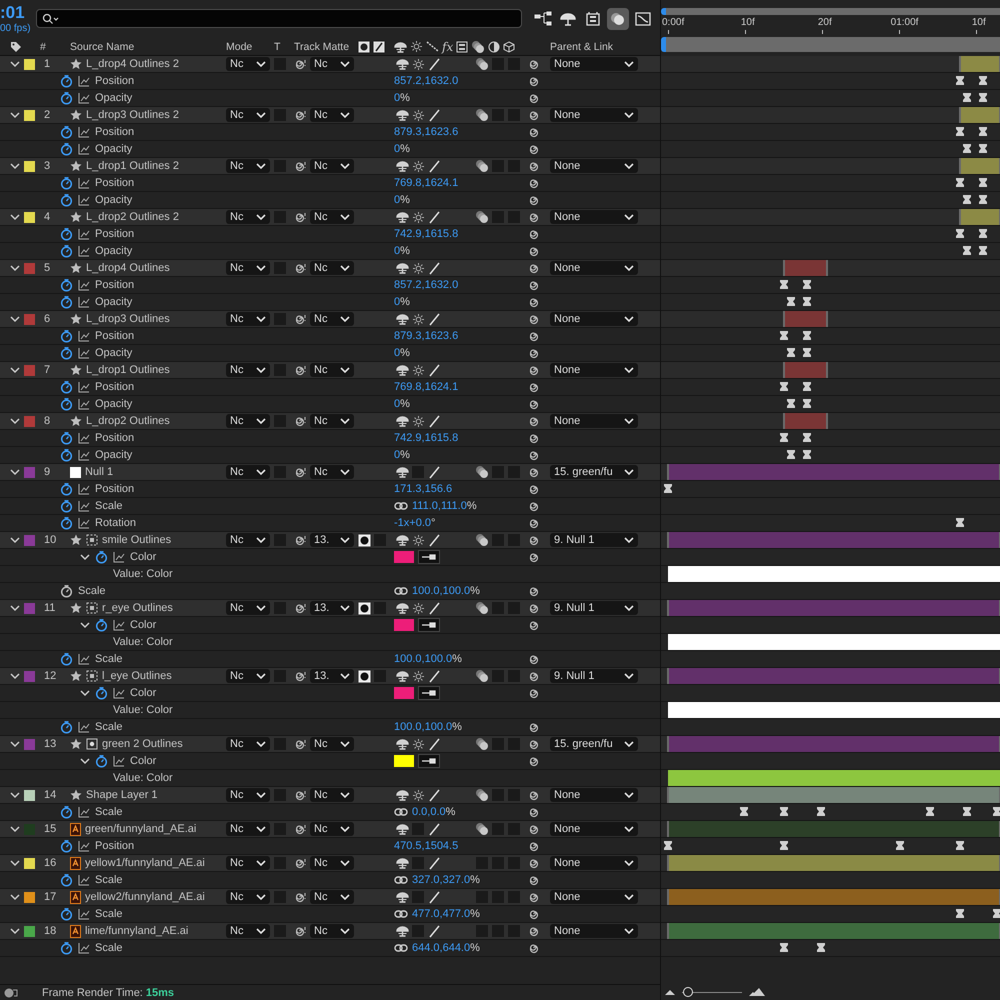  Describe the element at coordinates (330, 438) in the screenshot. I see `property-row: Position 742.9,1615.8` at that location.